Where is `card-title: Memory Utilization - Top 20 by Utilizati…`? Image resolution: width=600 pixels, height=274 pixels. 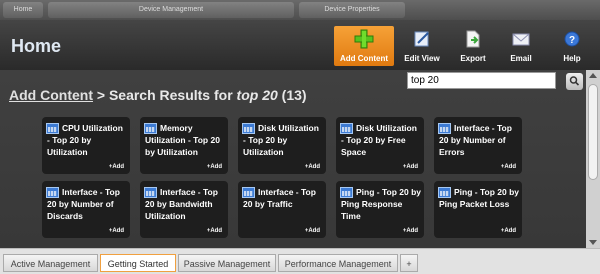 card-title: Memory Utilization - Top 20 by Utilizati… is located at coordinates (182, 140).